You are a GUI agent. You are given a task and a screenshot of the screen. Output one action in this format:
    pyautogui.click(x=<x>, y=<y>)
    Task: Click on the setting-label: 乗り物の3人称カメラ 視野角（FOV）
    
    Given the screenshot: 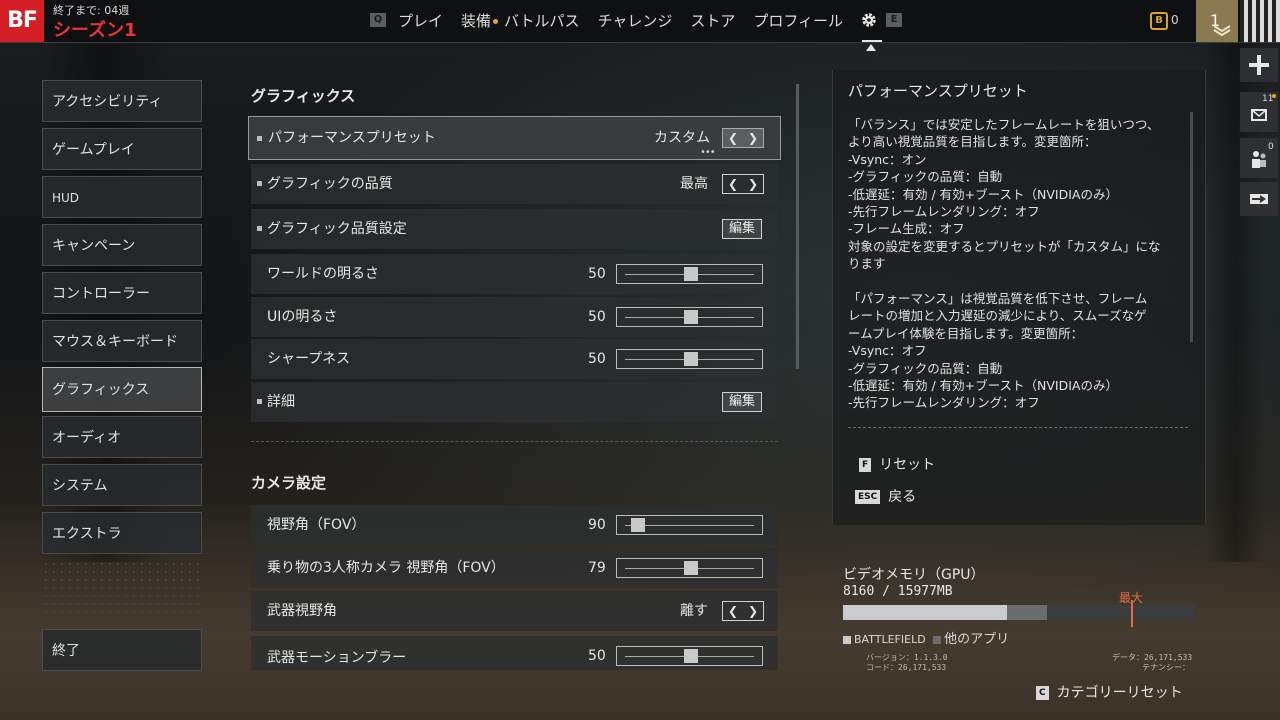 What is the action you would take?
    pyautogui.click(x=386, y=568)
    